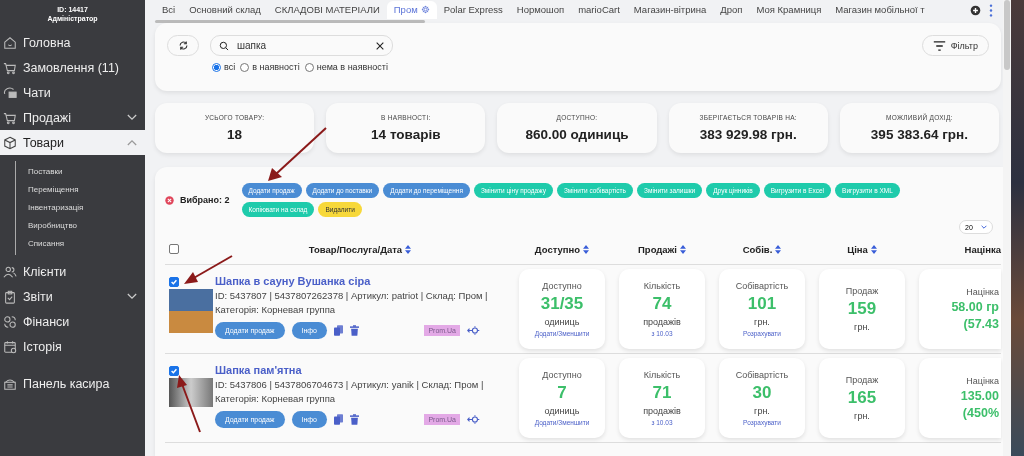 The width and height of the screenshot is (1024, 456). Describe the element at coordinates (86, 226) in the screenshot. I see `submenu-item: Виробництво` at that location.